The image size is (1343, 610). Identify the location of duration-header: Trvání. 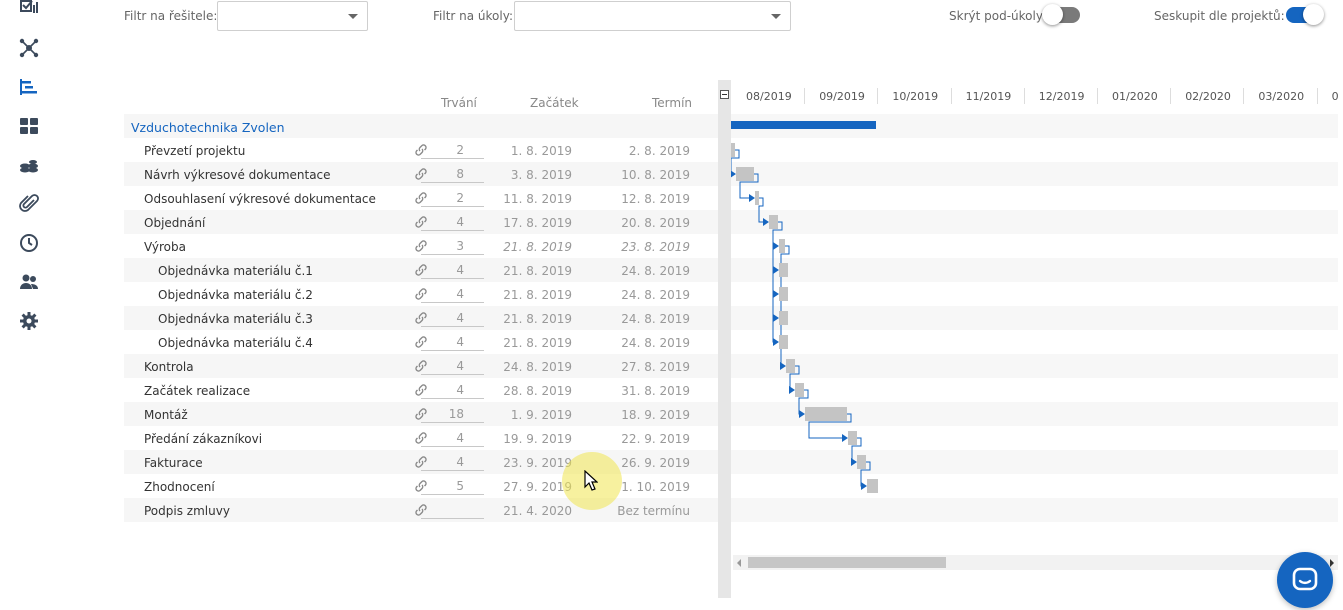
(459, 103).